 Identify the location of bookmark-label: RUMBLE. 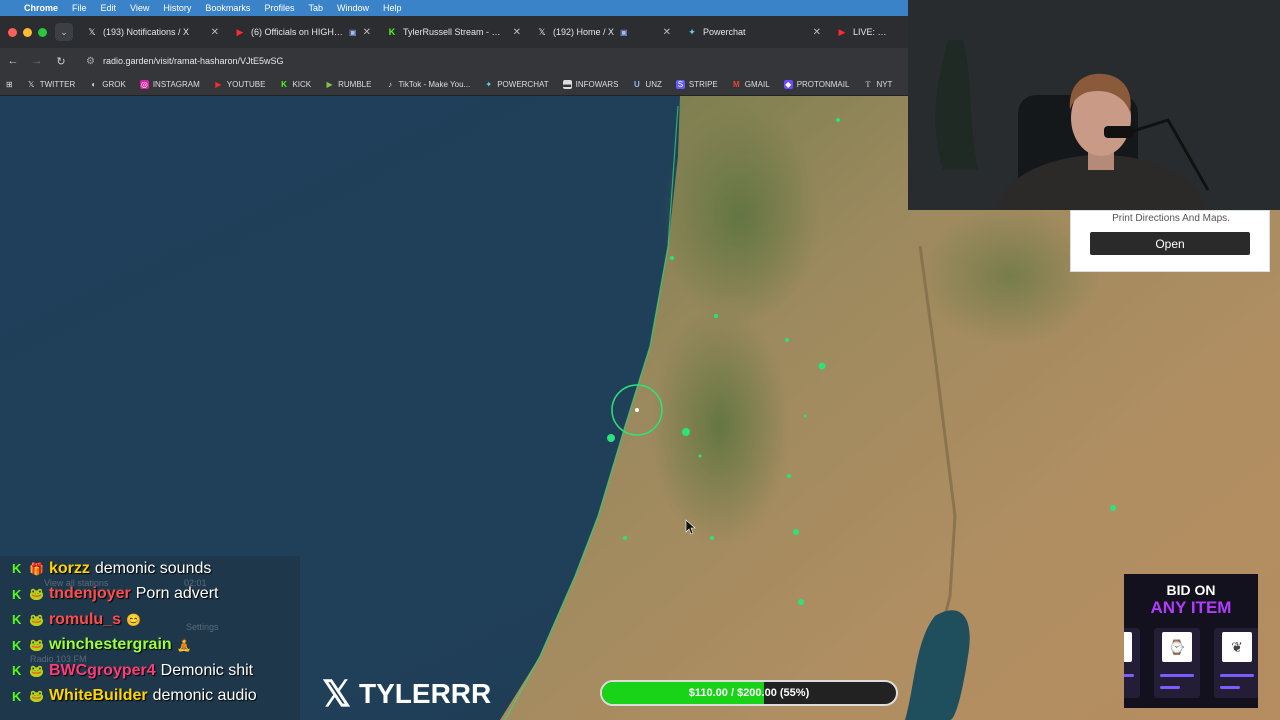
(355, 84).